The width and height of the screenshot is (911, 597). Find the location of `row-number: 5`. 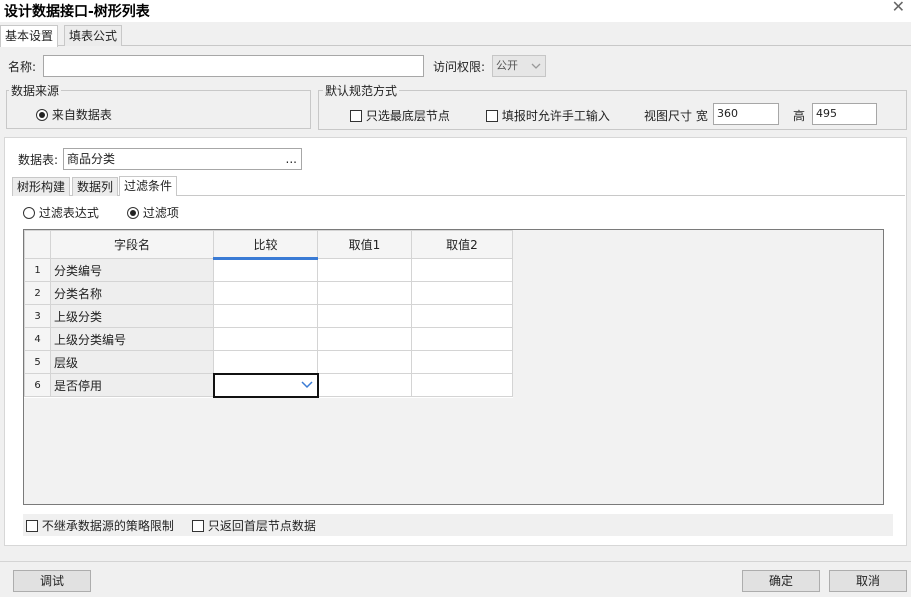

row-number: 5 is located at coordinates (37, 362).